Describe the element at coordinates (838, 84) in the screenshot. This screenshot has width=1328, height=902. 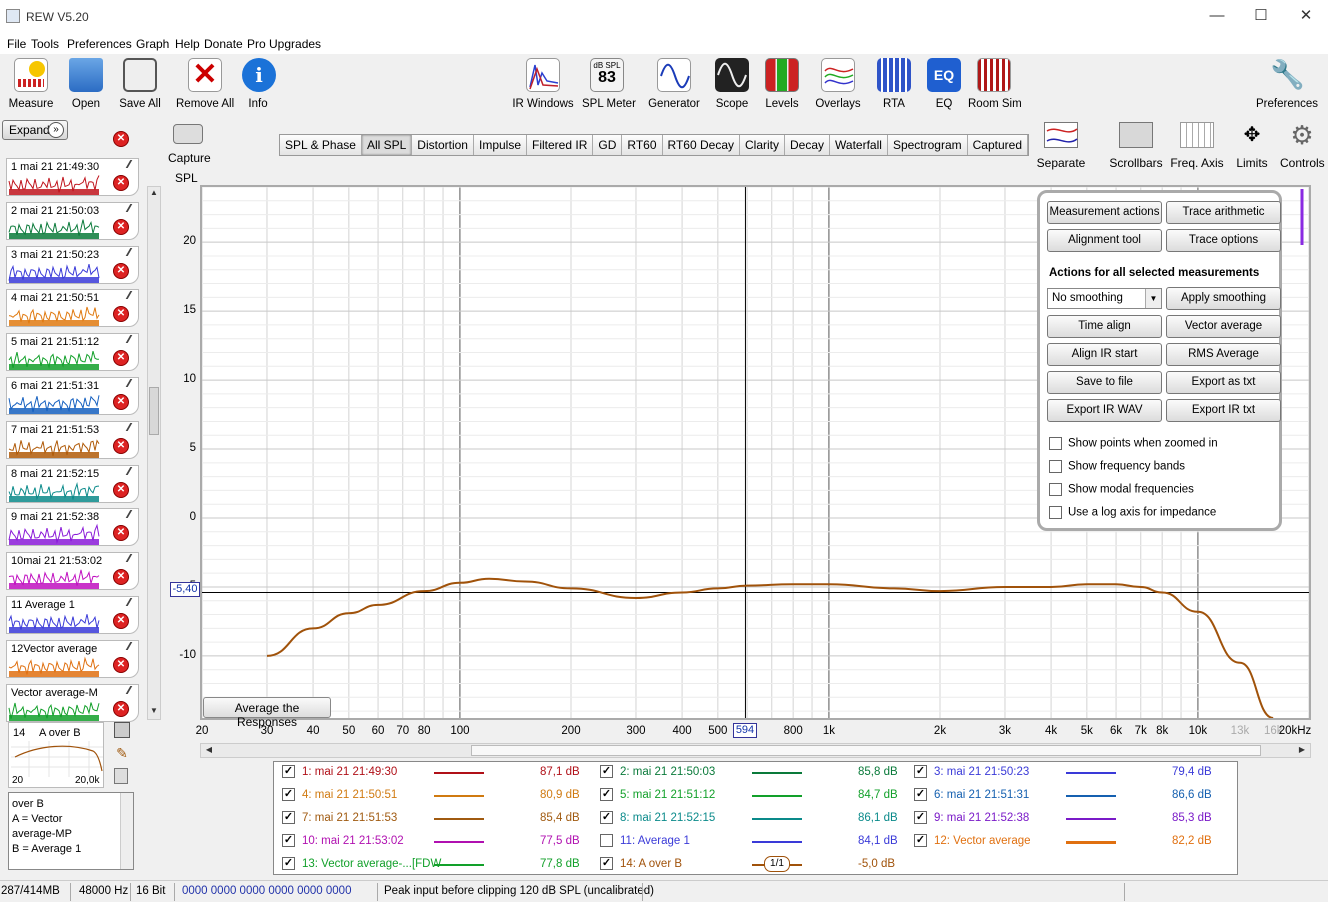
I see `overlays-button: Overlays` at that location.